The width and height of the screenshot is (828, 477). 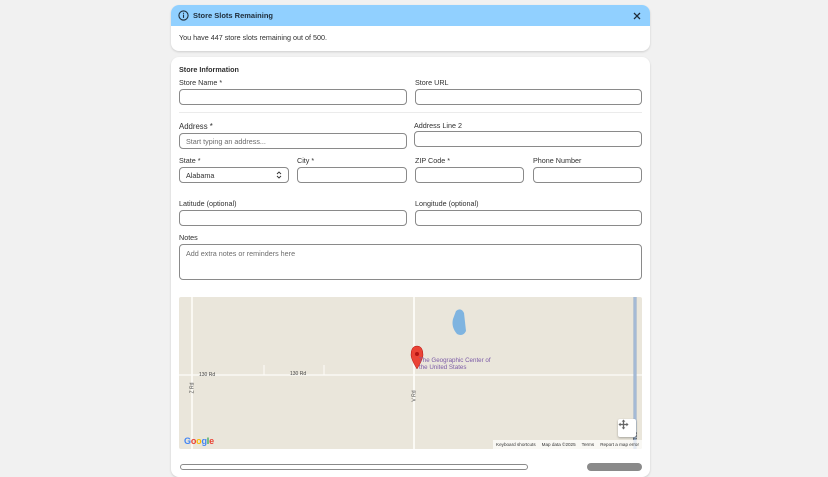 I want to click on zip-input, so click(x=469, y=175).